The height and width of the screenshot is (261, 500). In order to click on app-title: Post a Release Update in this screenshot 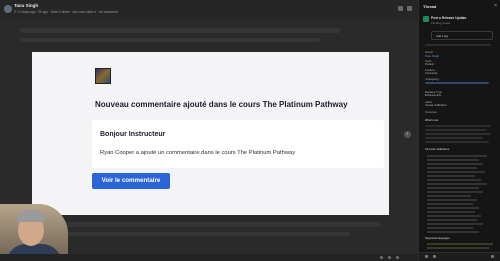, I will do `click(449, 18)`.